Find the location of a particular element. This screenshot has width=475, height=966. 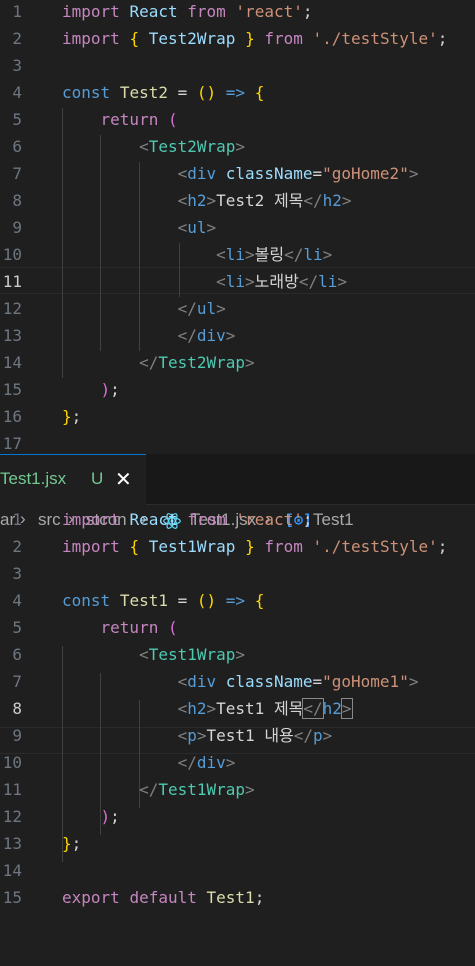

code-text: <ul> is located at coordinates (139, 227).